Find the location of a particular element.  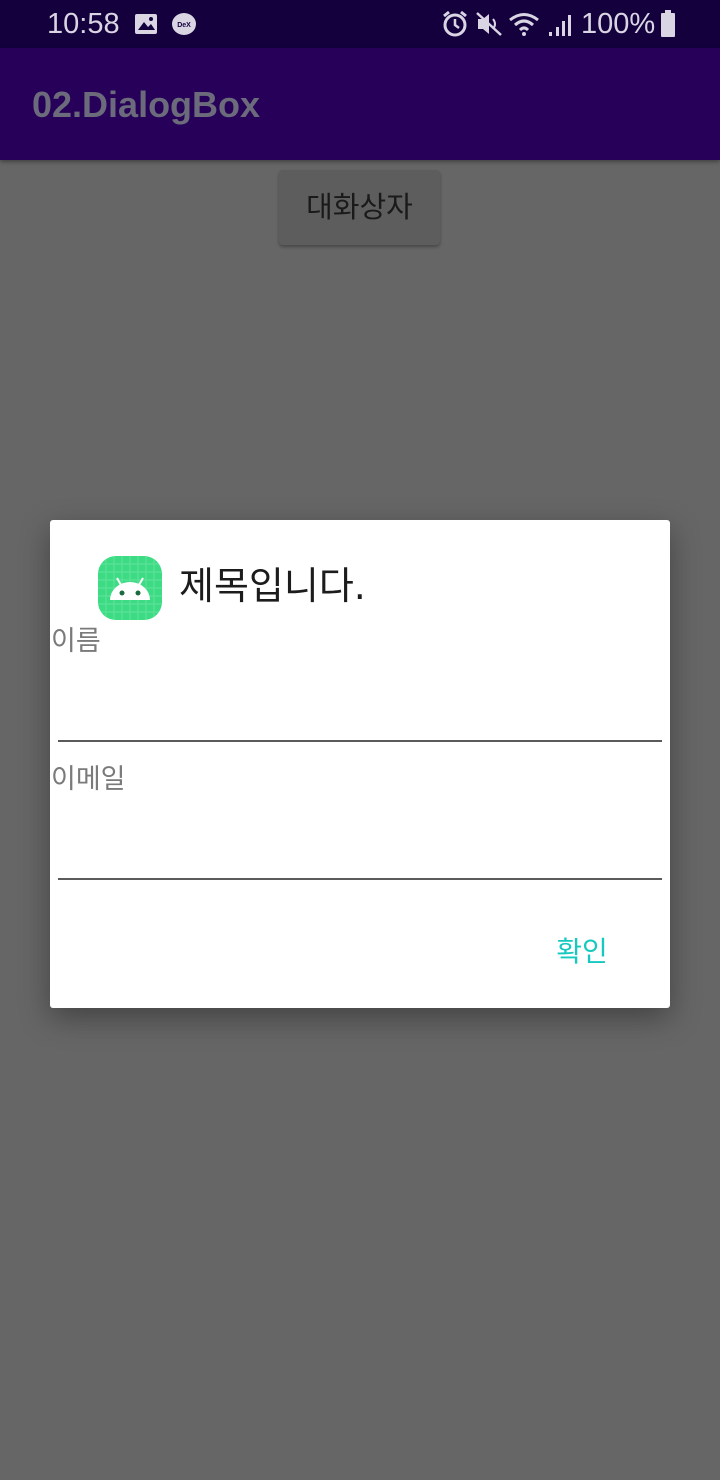

confirm-button: 확인 is located at coordinates (582, 952).